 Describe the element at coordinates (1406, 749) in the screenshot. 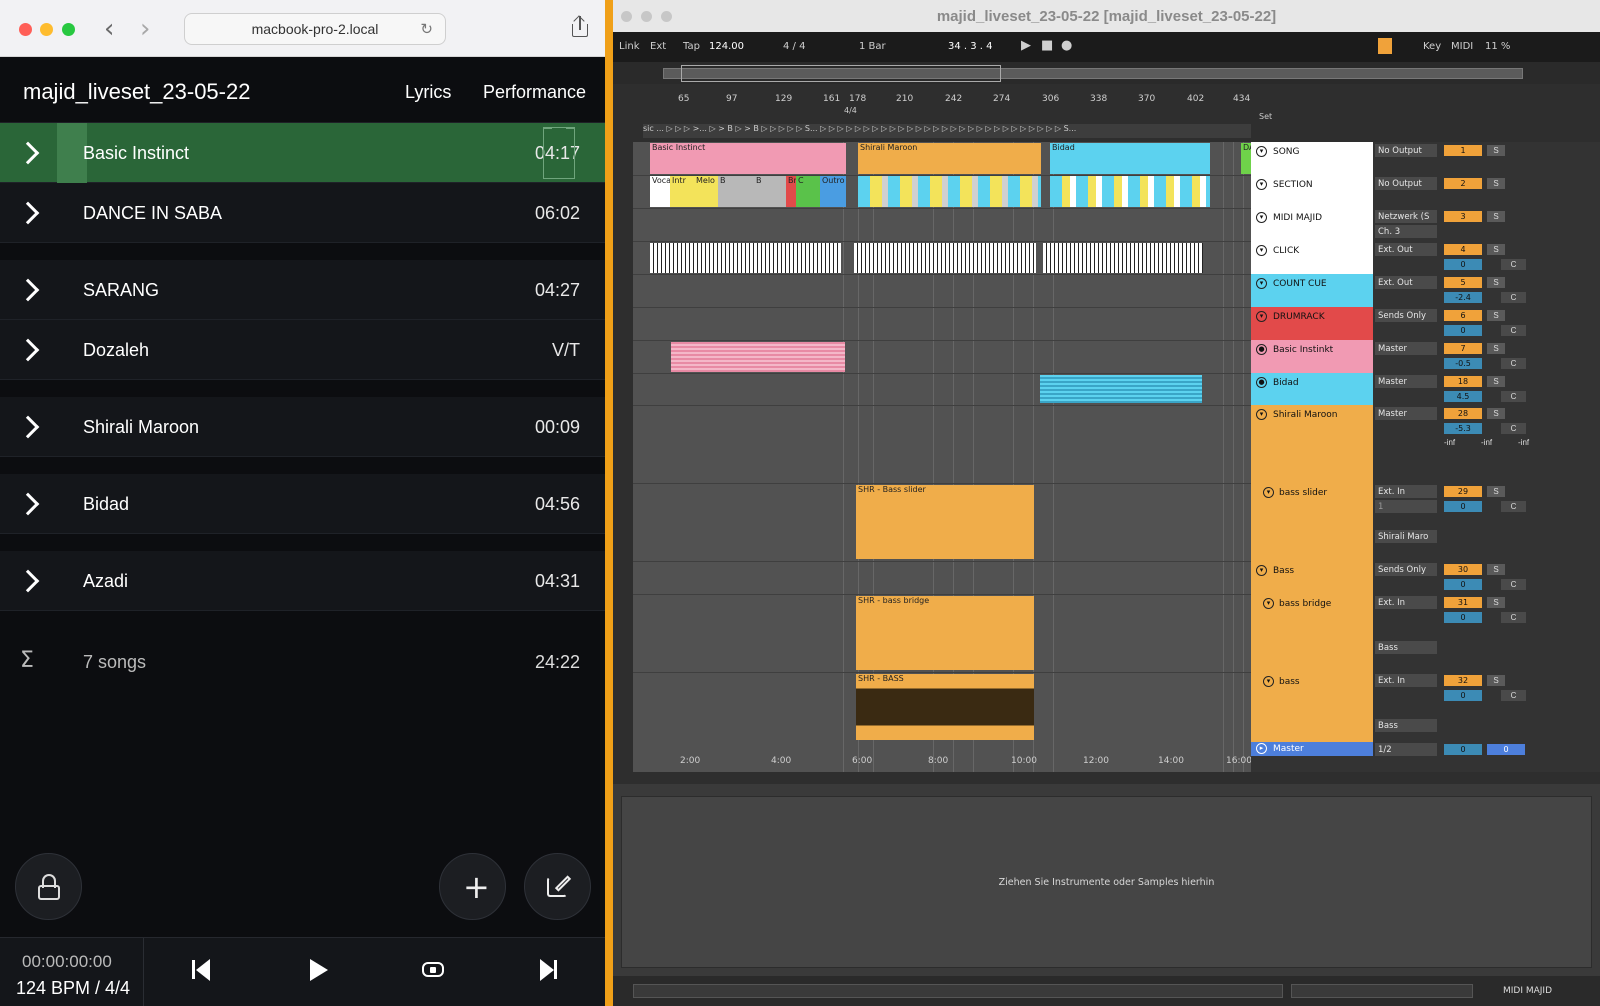

I see `output-select: 1/2` at that location.